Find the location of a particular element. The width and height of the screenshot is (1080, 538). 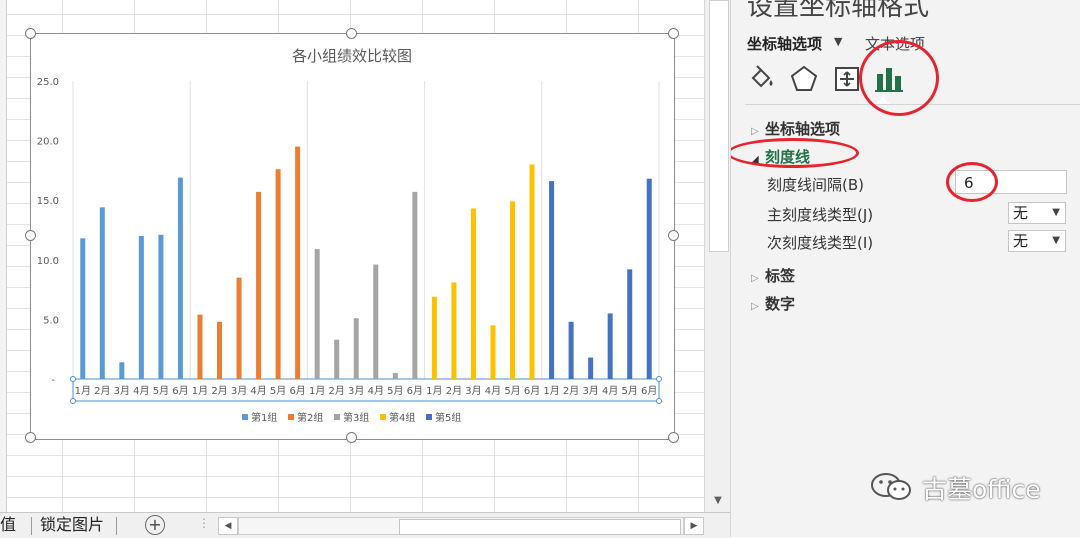

bar-第4组-2月 is located at coordinates (454, 330).